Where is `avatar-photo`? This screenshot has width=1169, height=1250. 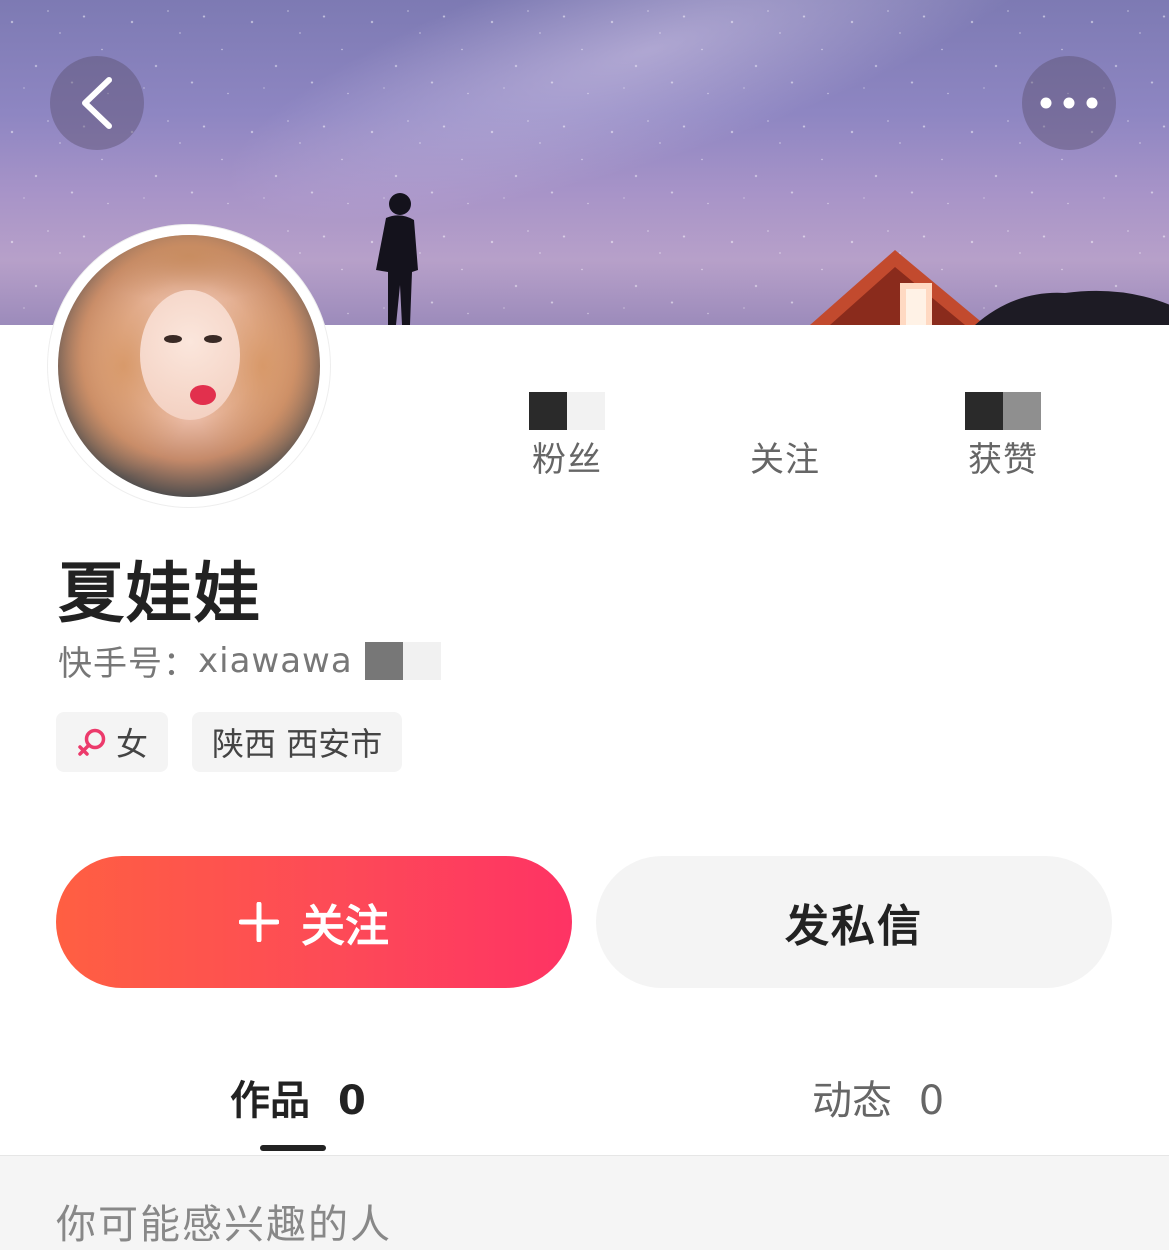 avatar-photo is located at coordinates (189, 366).